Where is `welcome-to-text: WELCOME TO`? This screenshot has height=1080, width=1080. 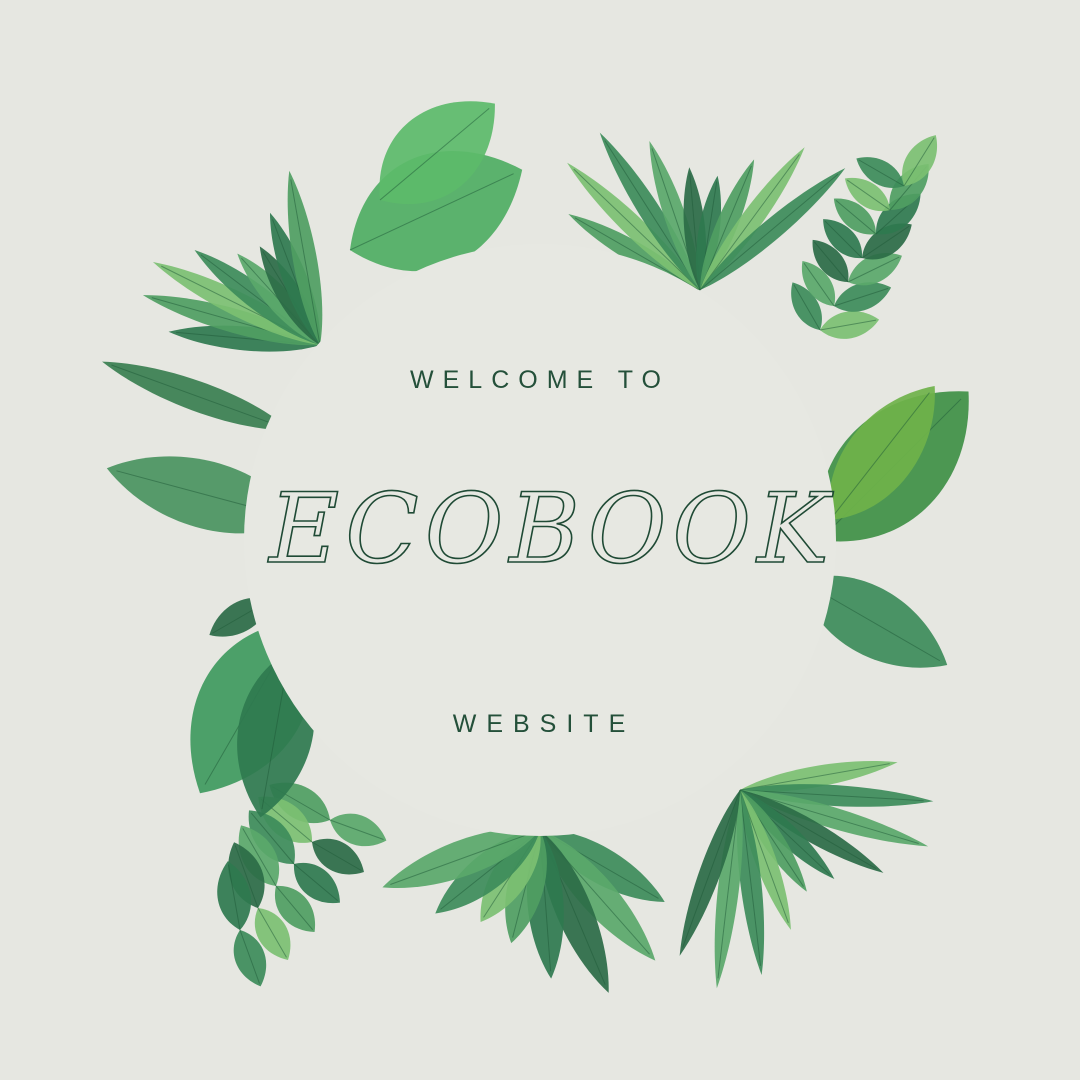 welcome-to-text: WELCOME TO is located at coordinates (540, 380).